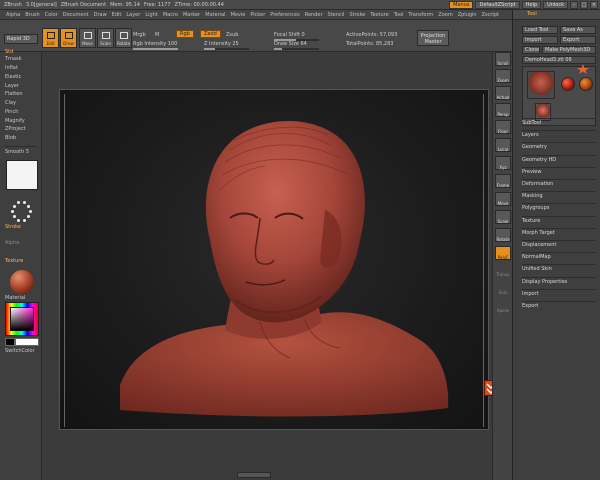  What do you see at coordinates (226, 49) in the screenshot?
I see `z-intensity-track` at bounding box center [226, 49].